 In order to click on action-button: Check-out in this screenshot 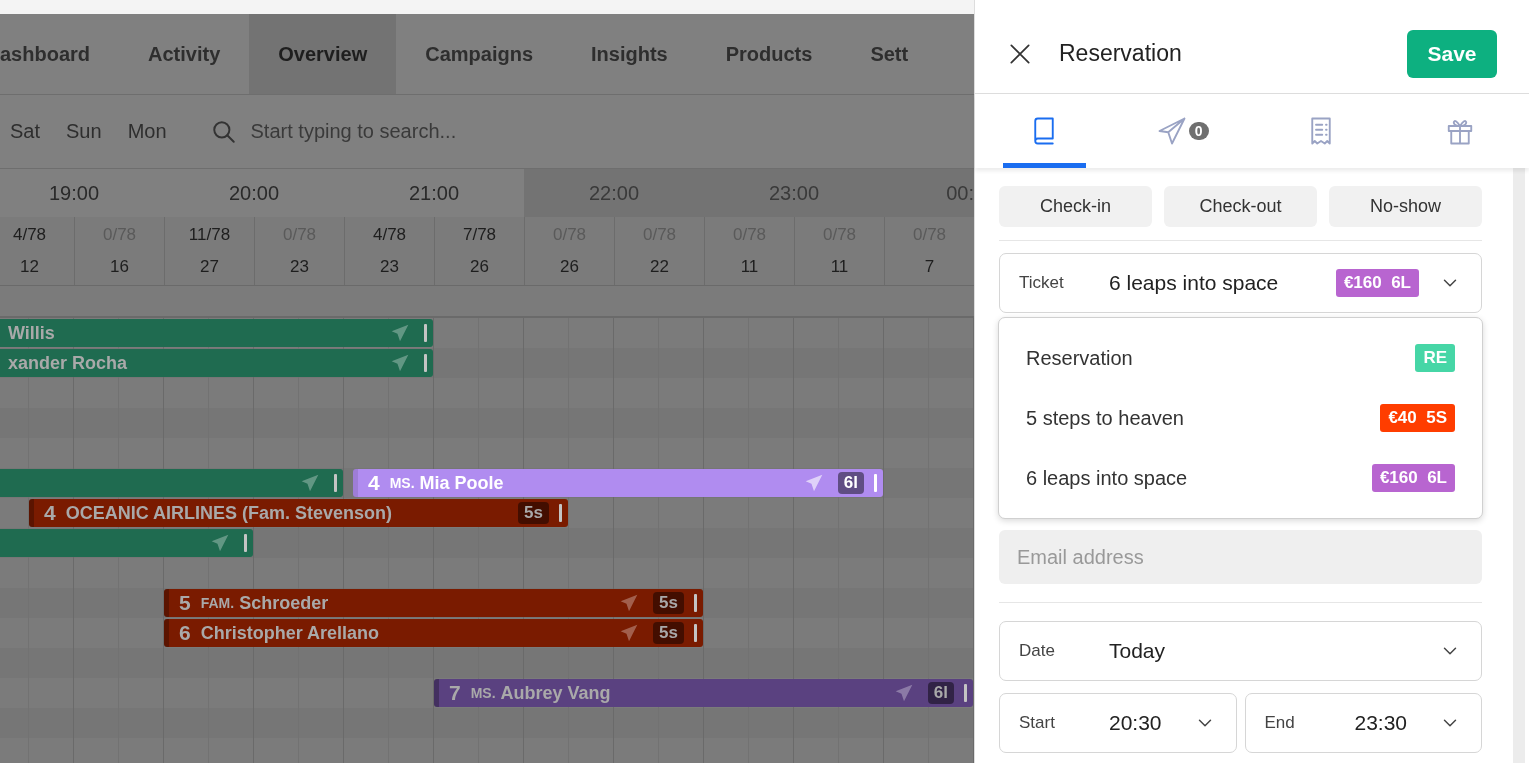, I will do `click(1240, 206)`.